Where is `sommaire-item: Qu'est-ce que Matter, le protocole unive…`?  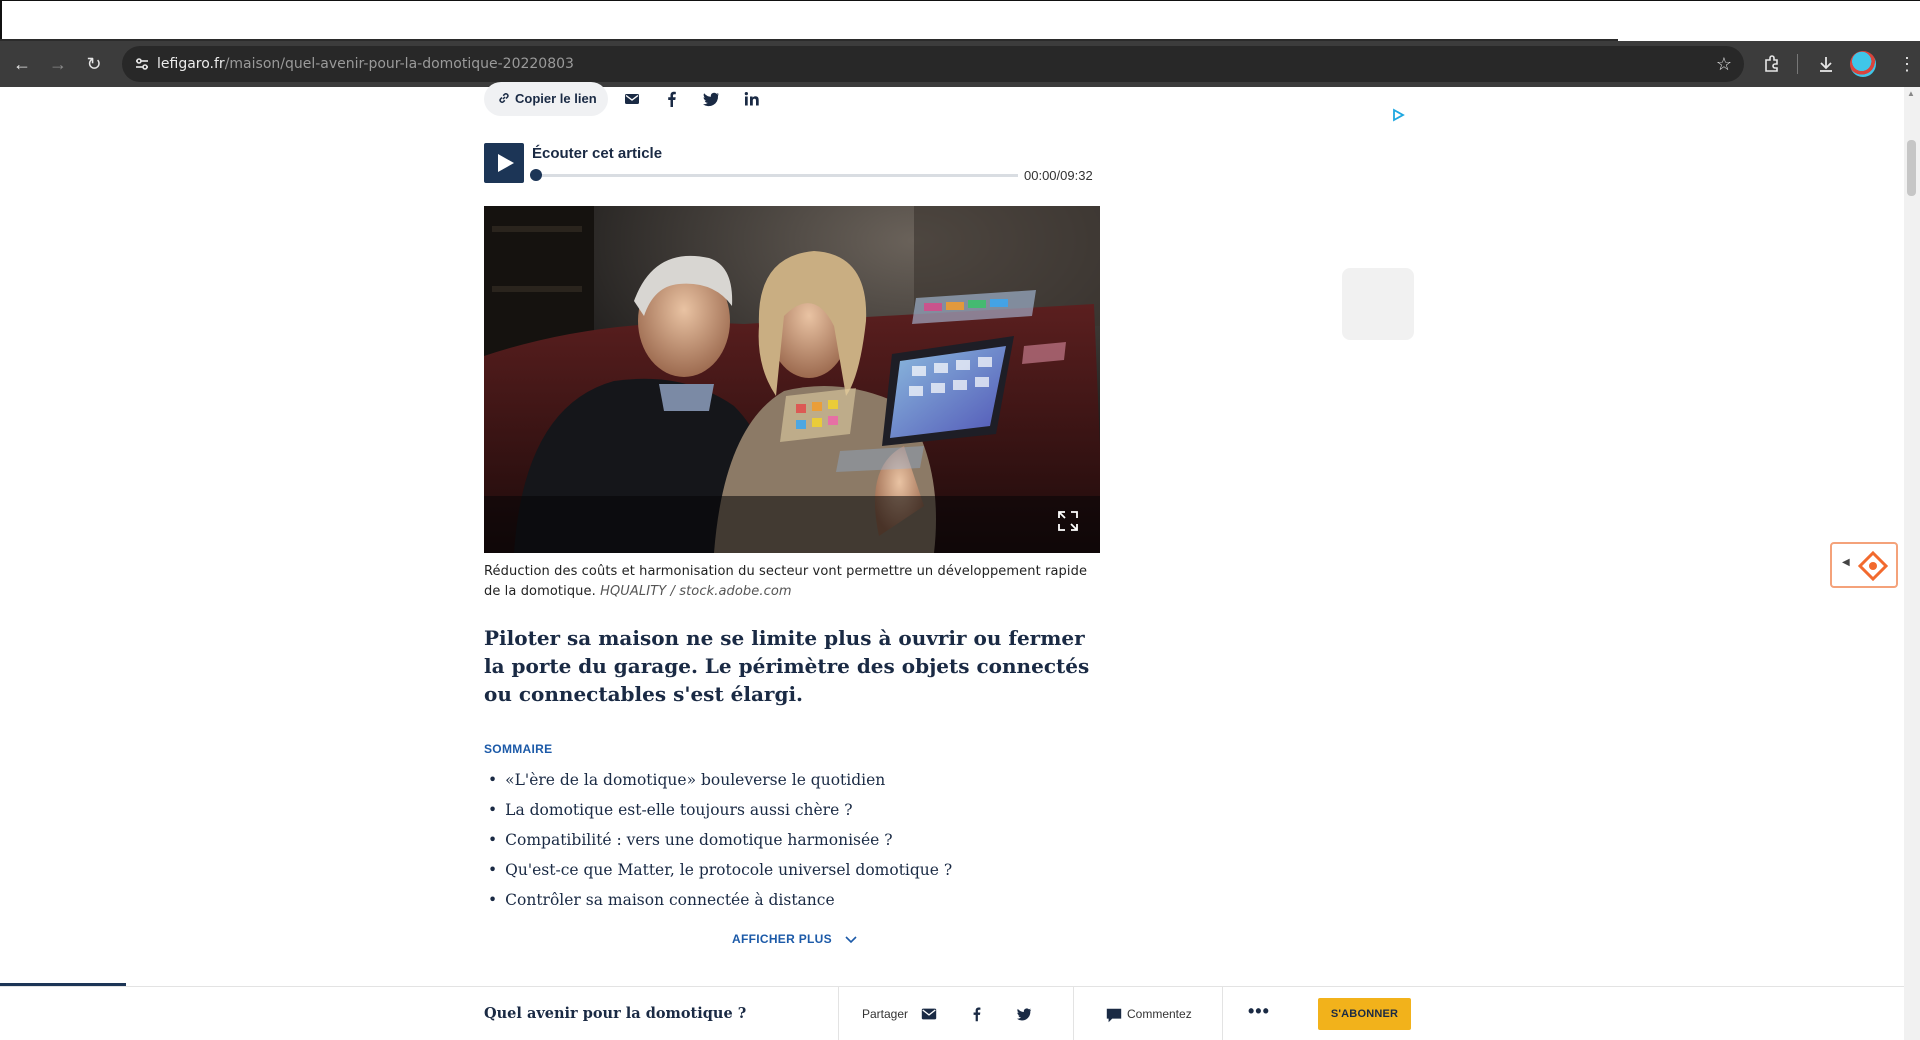 sommaire-item: Qu'est-ce que Matter, le protocole unive… is located at coordinates (798, 871).